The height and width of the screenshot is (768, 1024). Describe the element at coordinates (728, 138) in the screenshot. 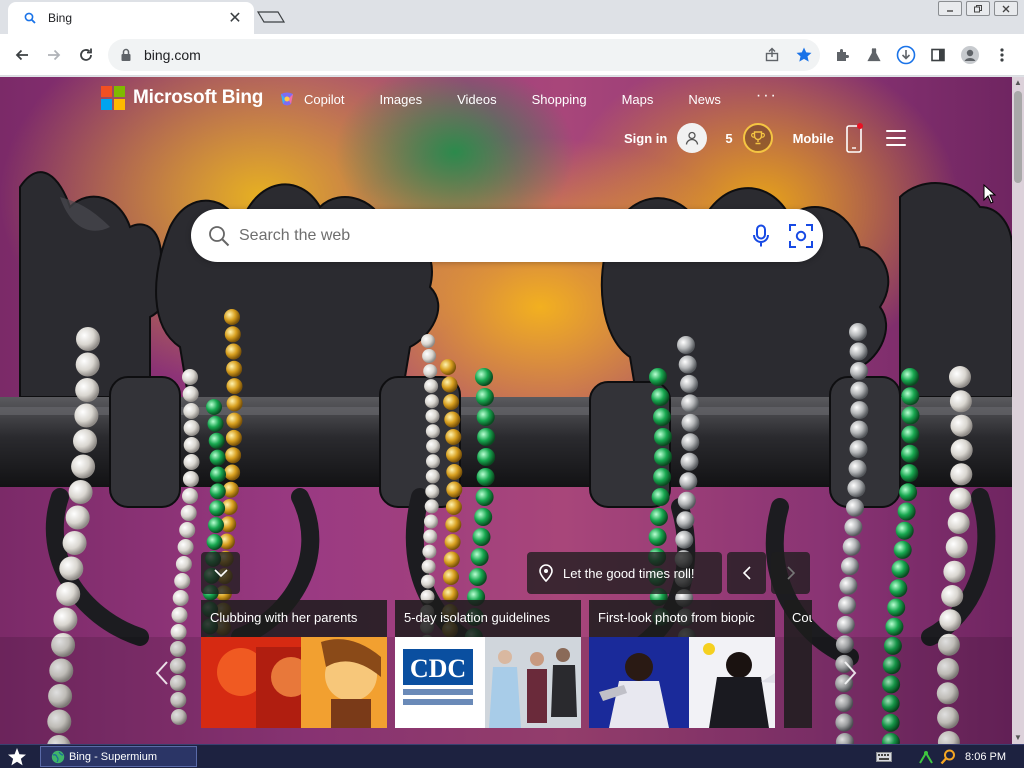

I see `rewards-points: 5` at that location.